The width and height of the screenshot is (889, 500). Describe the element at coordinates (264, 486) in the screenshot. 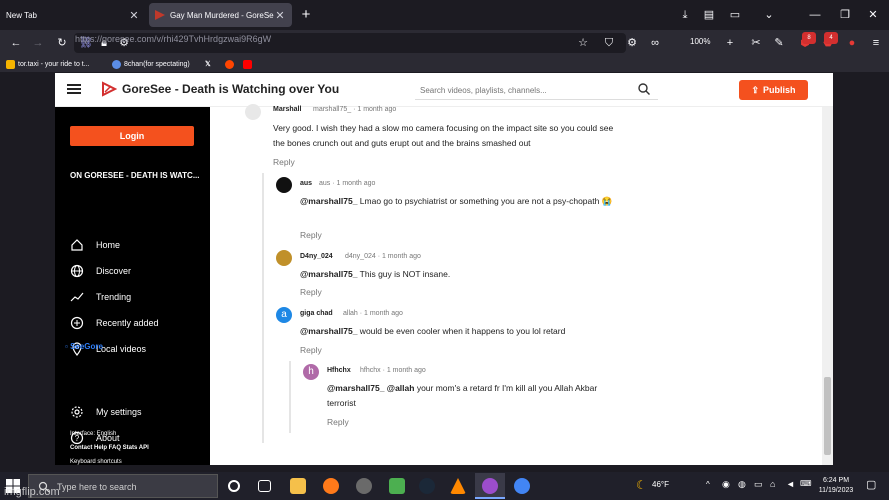

I see `task-view-icon` at that location.